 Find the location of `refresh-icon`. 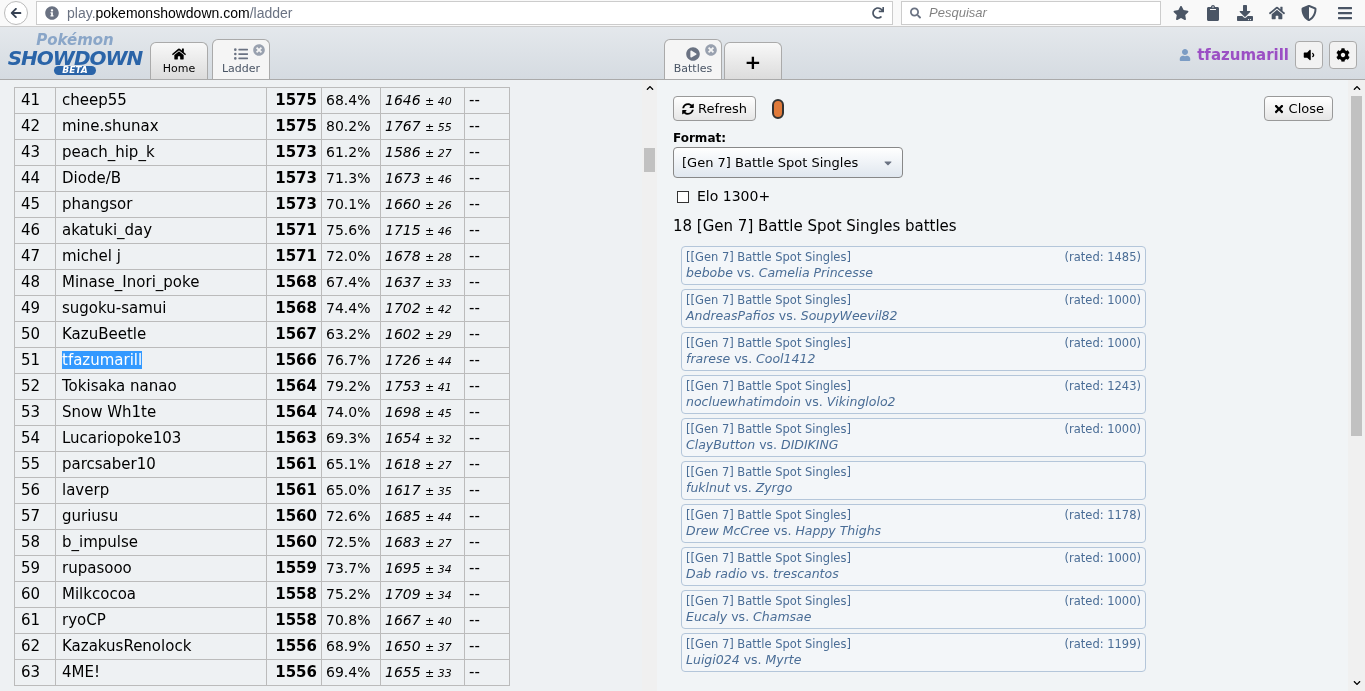

refresh-icon is located at coordinates (688, 108).